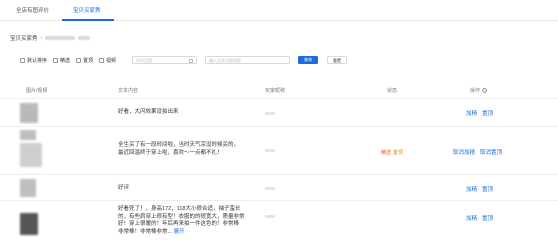 The height and width of the screenshot is (242, 558). Describe the element at coordinates (275, 91) in the screenshot. I see `column-header-nickname: 买家昵称` at that location.